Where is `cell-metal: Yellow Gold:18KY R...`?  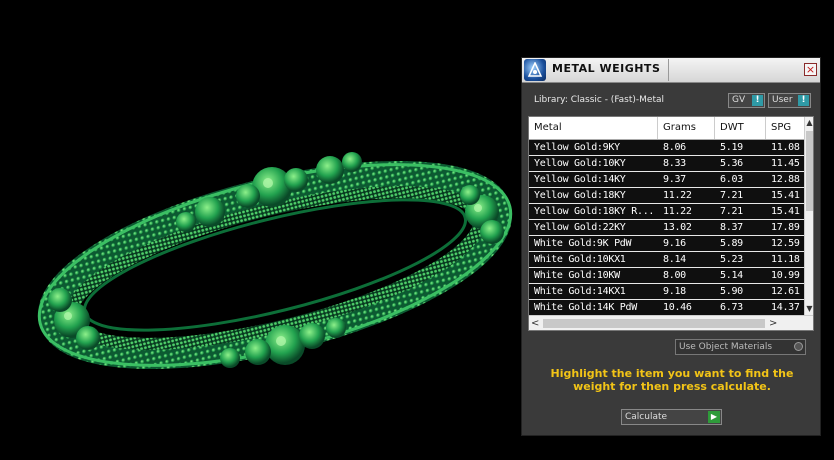 cell-metal: Yellow Gold:18KY R... is located at coordinates (594, 211).